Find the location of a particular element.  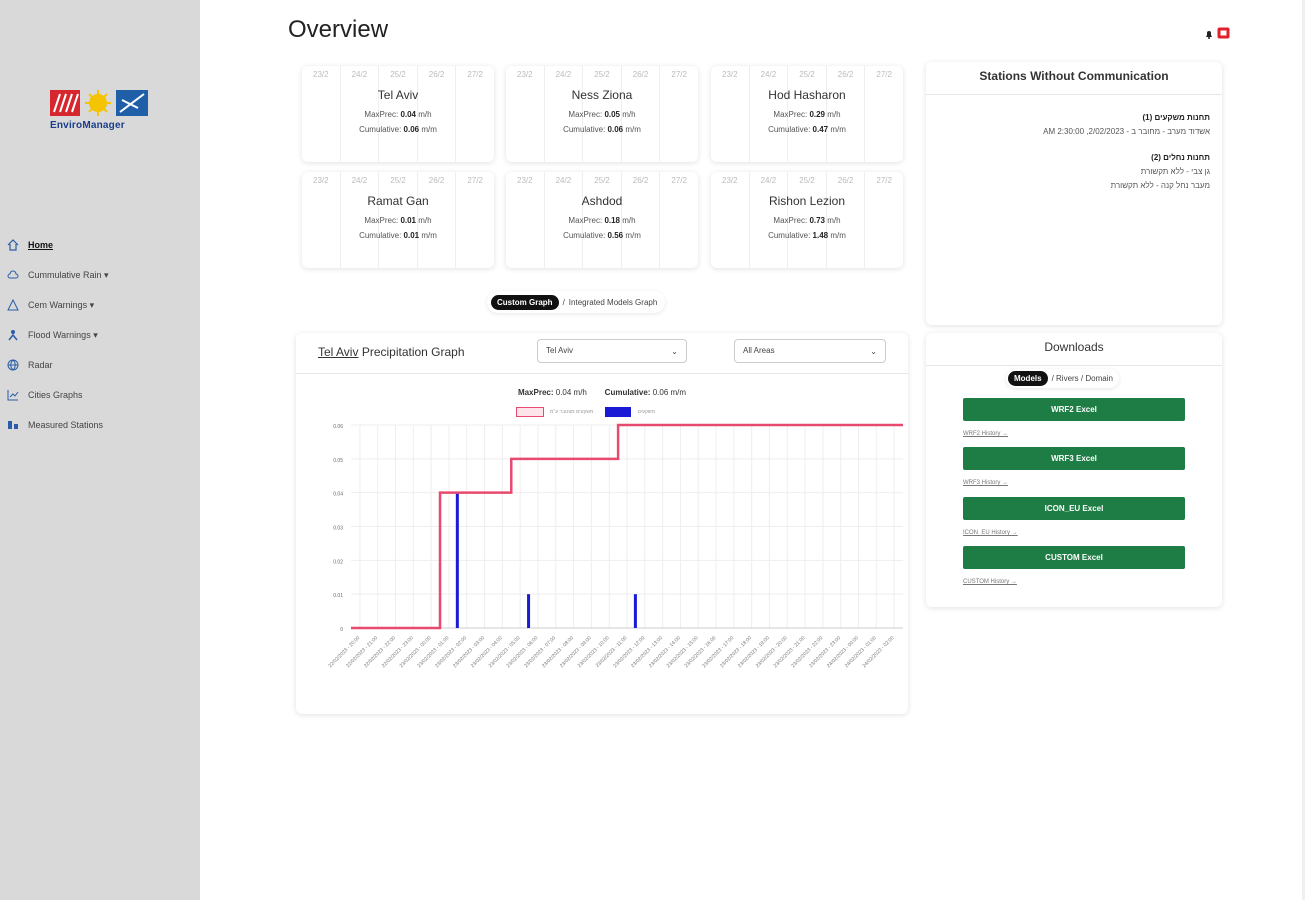

no-comm-group-heading: תחנות נחלים (2) is located at coordinates (1180, 157).